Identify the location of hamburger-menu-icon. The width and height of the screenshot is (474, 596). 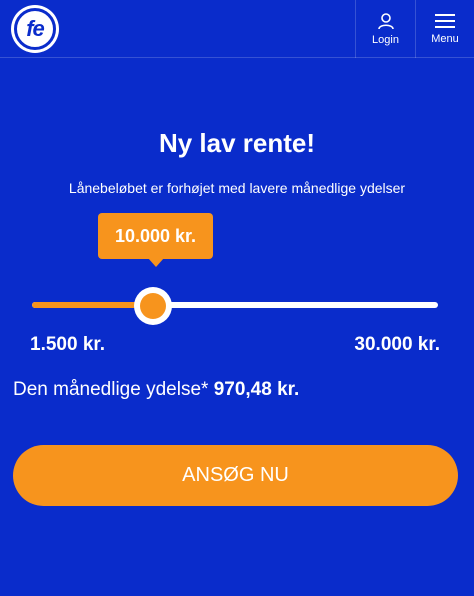
(445, 21).